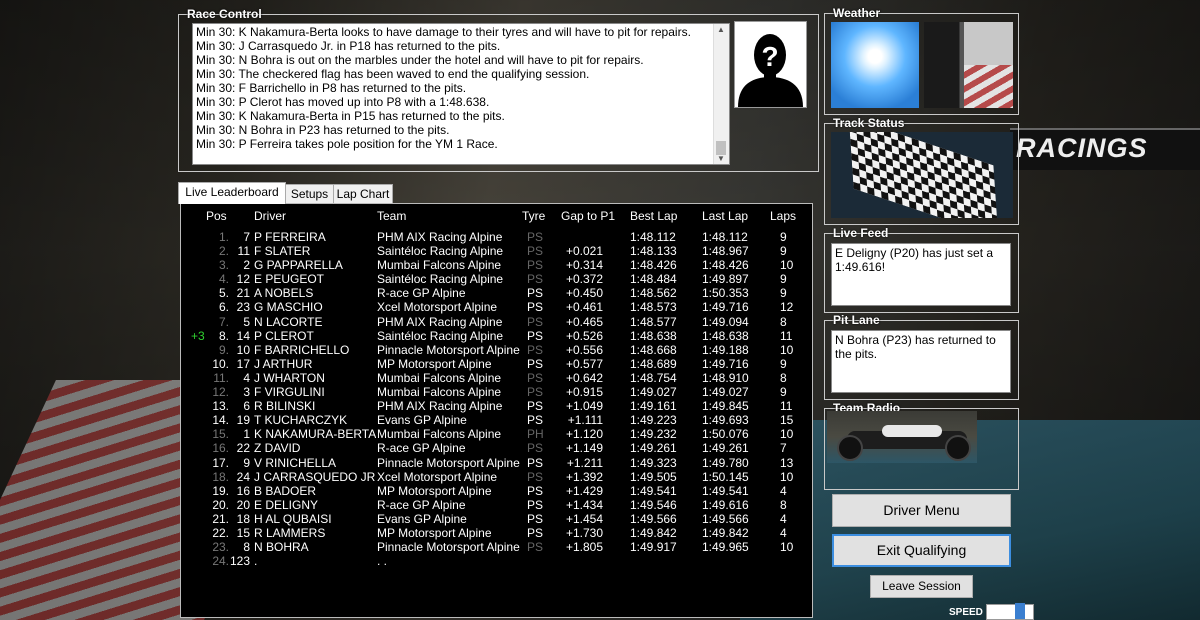 Image resolution: width=1200 pixels, height=620 pixels. I want to click on driver-name: K NAKAMURA-BERTA, so click(315, 434).